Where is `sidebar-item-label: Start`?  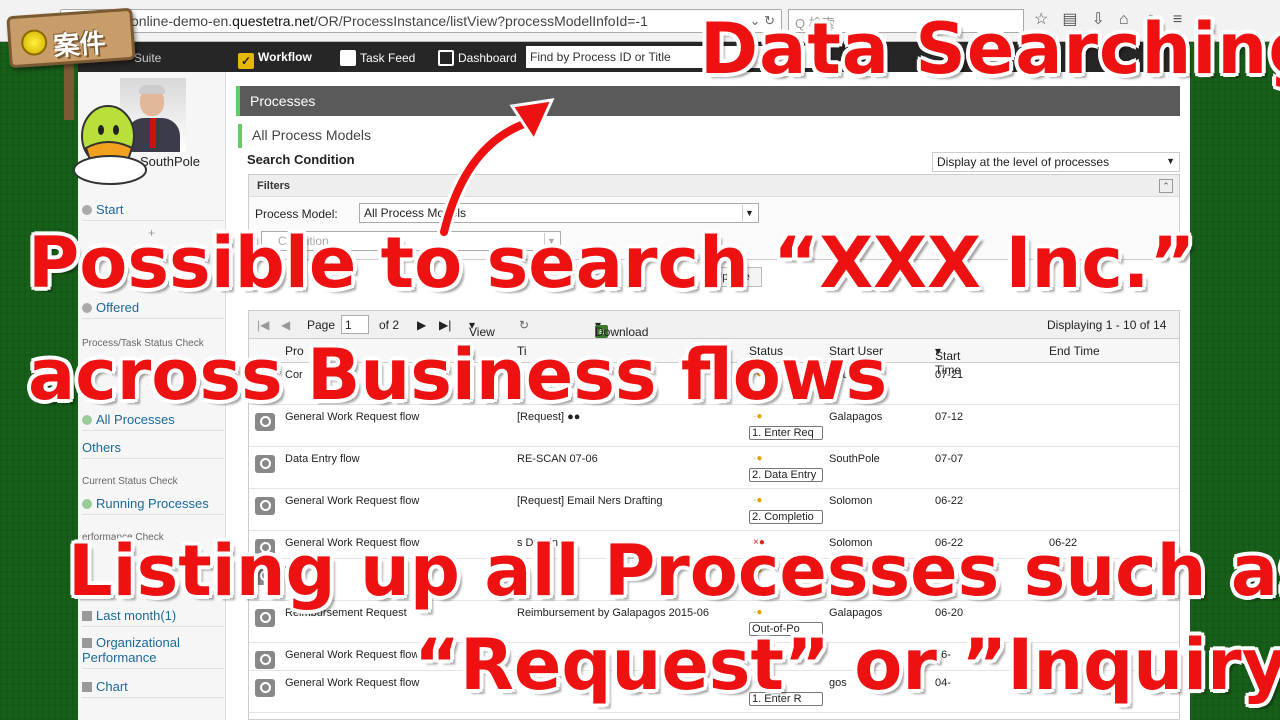
sidebar-item-label: Start is located at coordinates (110, 209).